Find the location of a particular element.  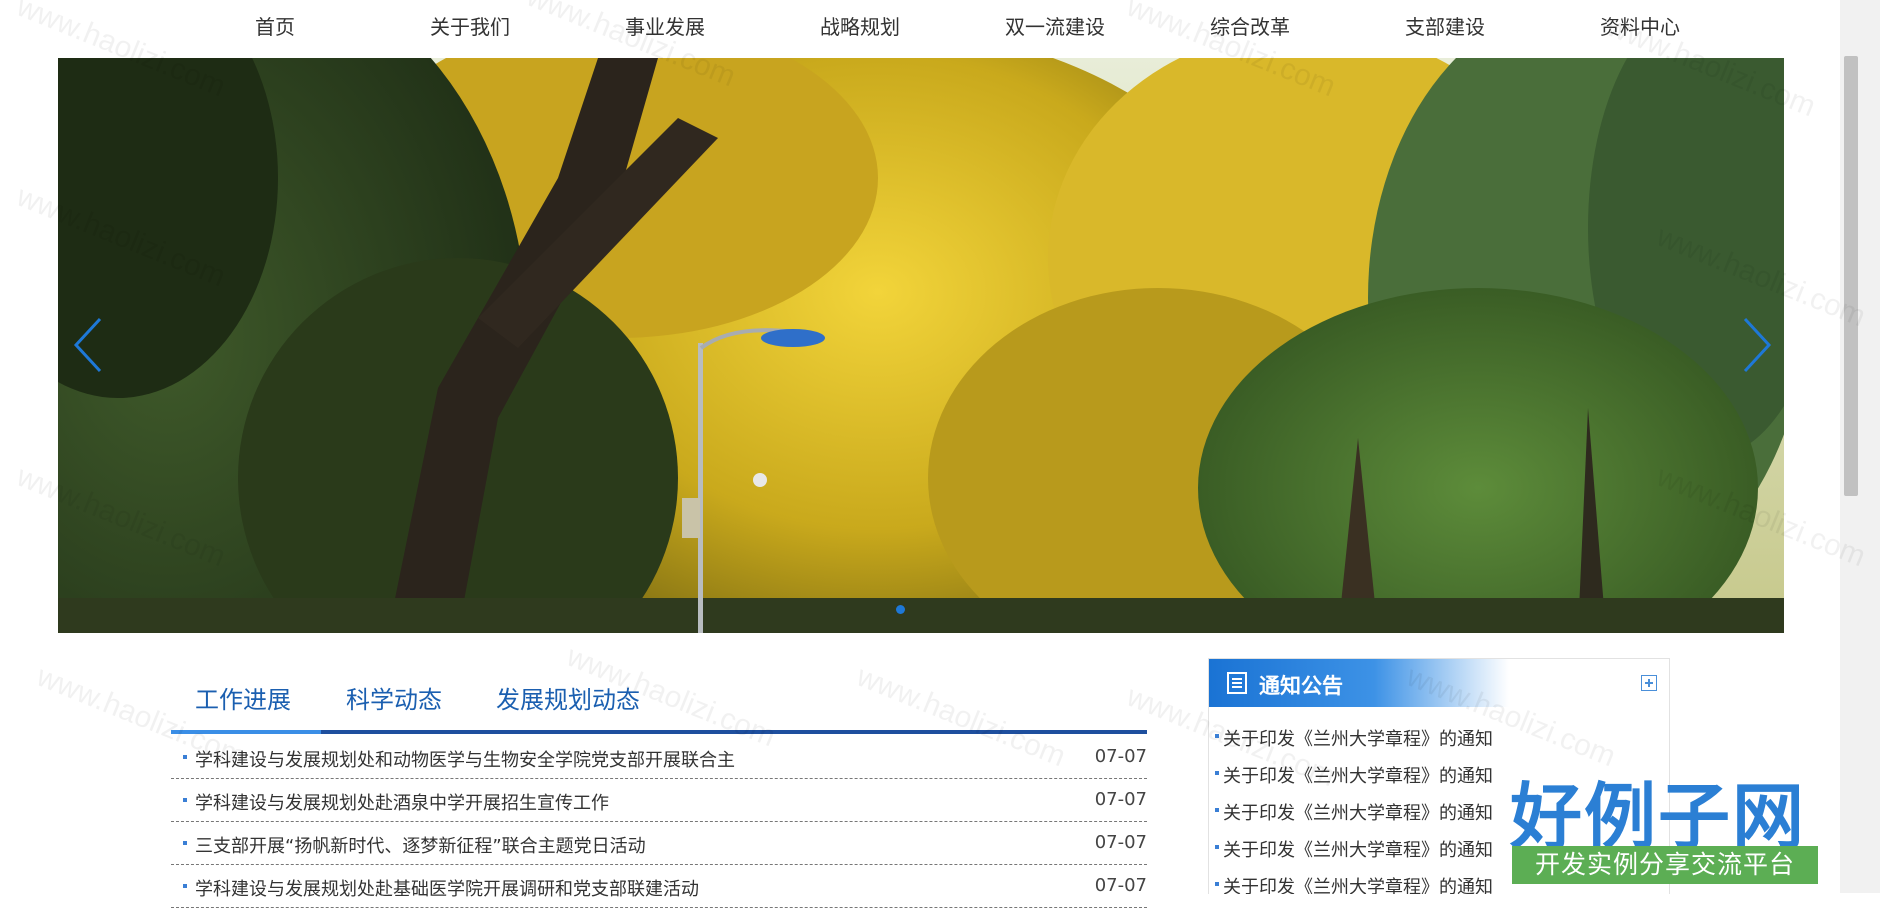

list-document-icon is located at coordinates (1237, 683).